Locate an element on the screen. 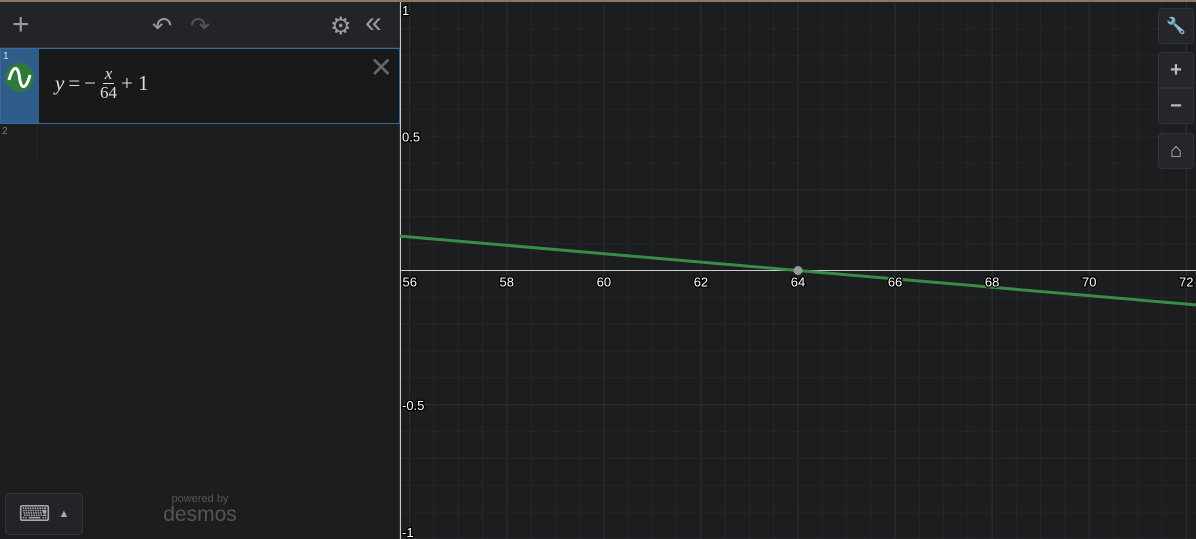 This screenshot has height=539, width=1196. math-lhs: y is located at coordinates (60, 83).